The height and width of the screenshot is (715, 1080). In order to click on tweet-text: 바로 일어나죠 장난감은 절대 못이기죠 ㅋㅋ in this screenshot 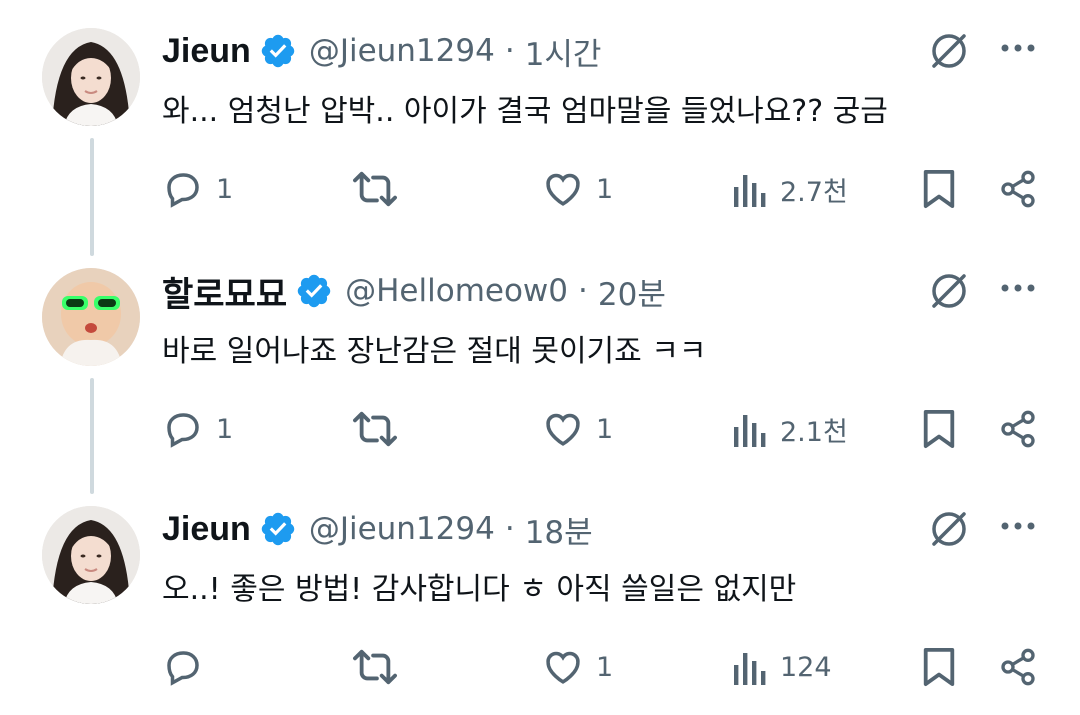, I will do `click(434, 351)`.